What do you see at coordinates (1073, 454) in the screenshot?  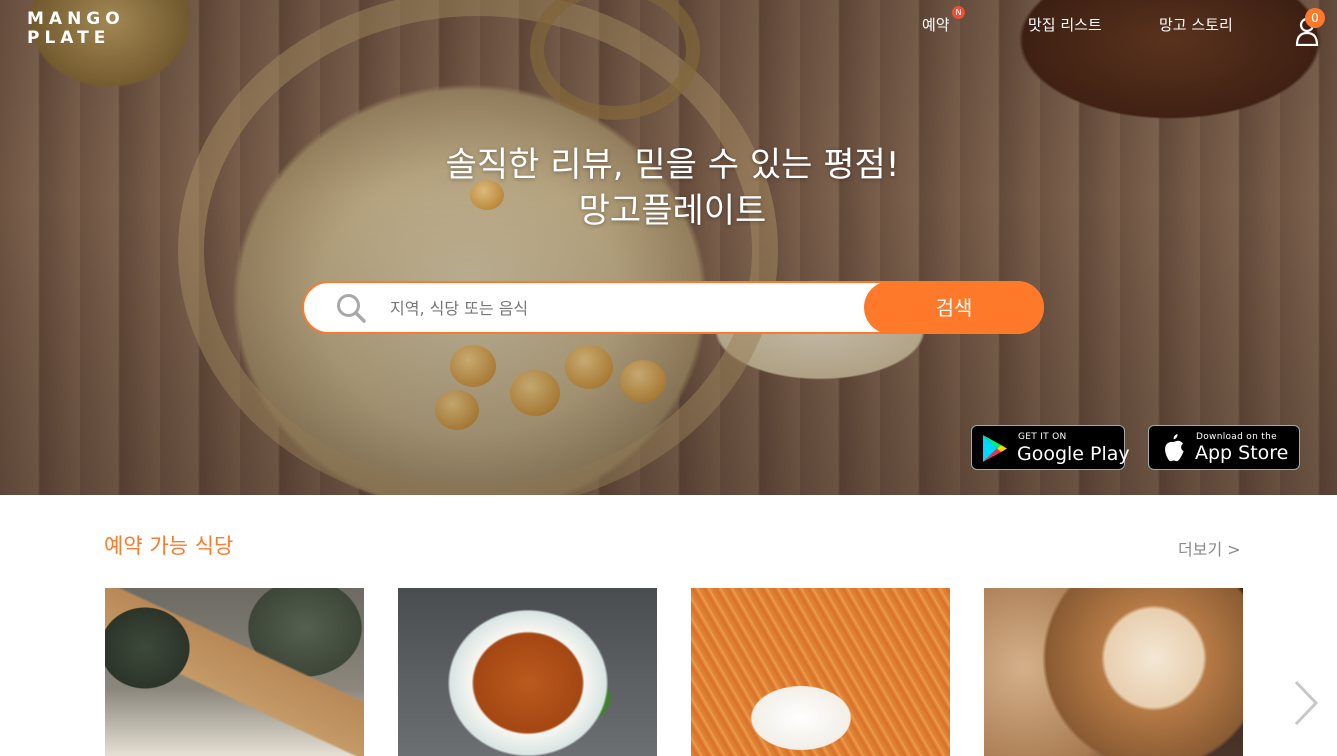 I see `google-play-big-text: Google Play` at bounding box center [1073, 454].